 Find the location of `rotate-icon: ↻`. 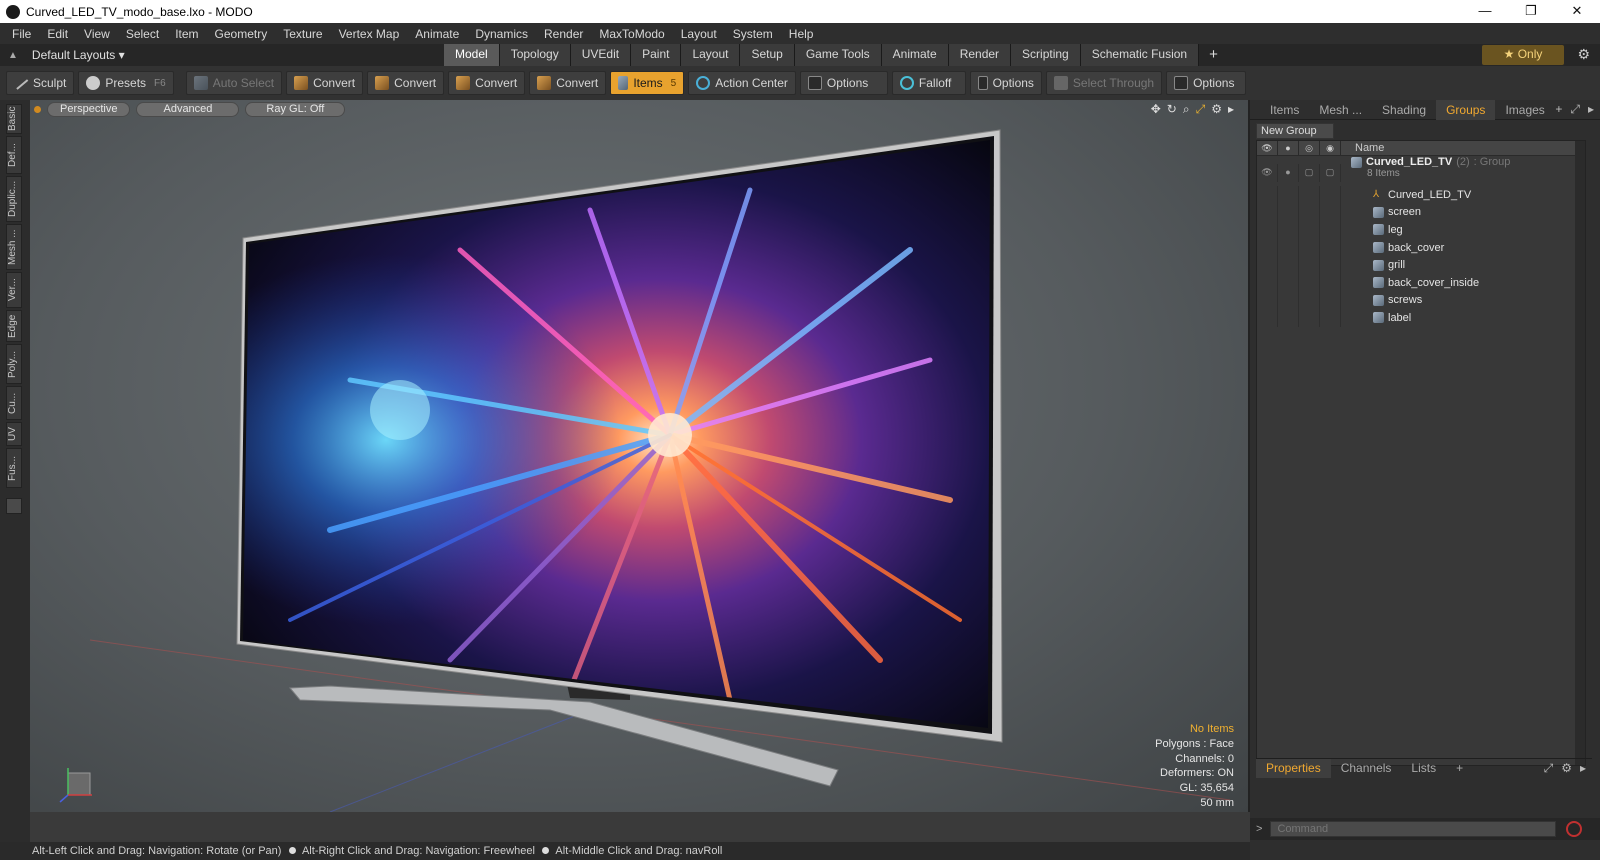

rotate-icon: ↻ is located at coordinates (1172, 109).